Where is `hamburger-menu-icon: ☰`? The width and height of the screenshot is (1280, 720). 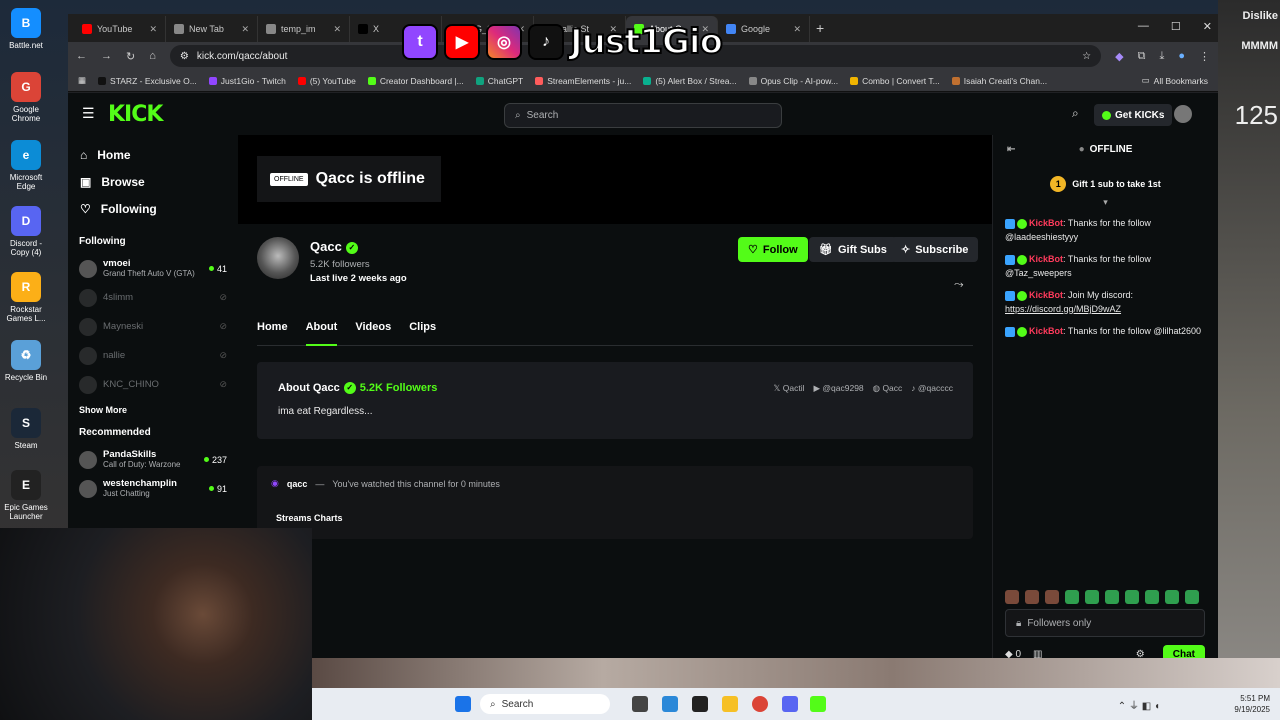
hamburger-menu-icon: ☰ is located at coordinates (88, 113).